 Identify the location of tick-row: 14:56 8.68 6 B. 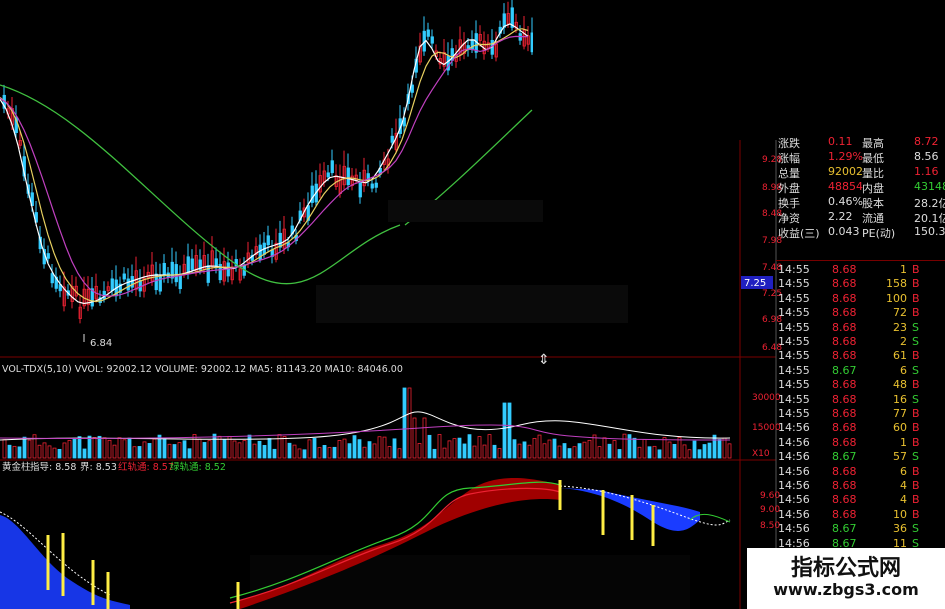
(860, 472).